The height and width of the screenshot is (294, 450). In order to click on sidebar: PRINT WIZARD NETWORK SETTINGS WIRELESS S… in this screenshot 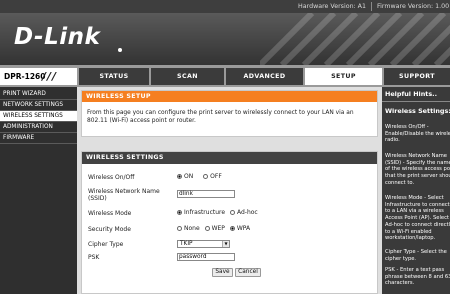, I will do `click(38, 190)`.